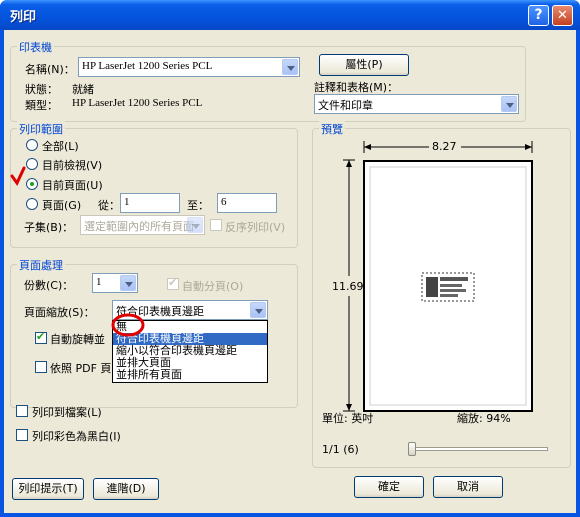  Describe the element at coordinates (23, 17) in the screenshot. I see `dialog-title: 列印` at that location.